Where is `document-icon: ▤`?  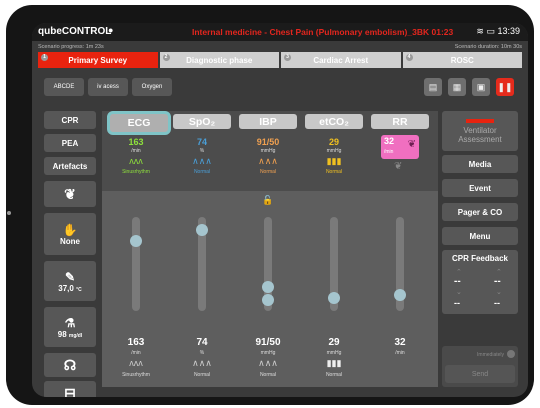 document-icon: ▤ is located at coordinates (433, 87).